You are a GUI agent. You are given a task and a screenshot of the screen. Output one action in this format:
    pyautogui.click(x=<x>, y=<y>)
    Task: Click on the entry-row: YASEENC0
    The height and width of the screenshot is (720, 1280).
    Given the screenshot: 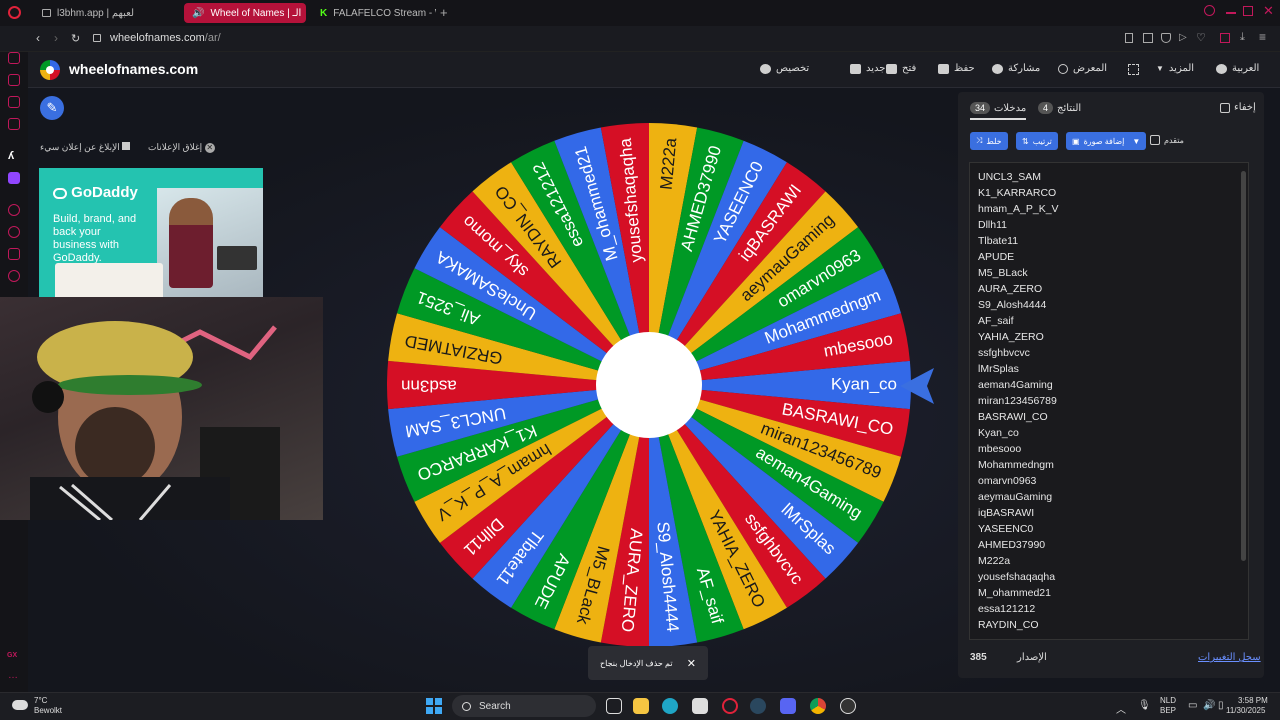 What is the action you would take?
    pyautogui.click(x=1109, y=529)
    